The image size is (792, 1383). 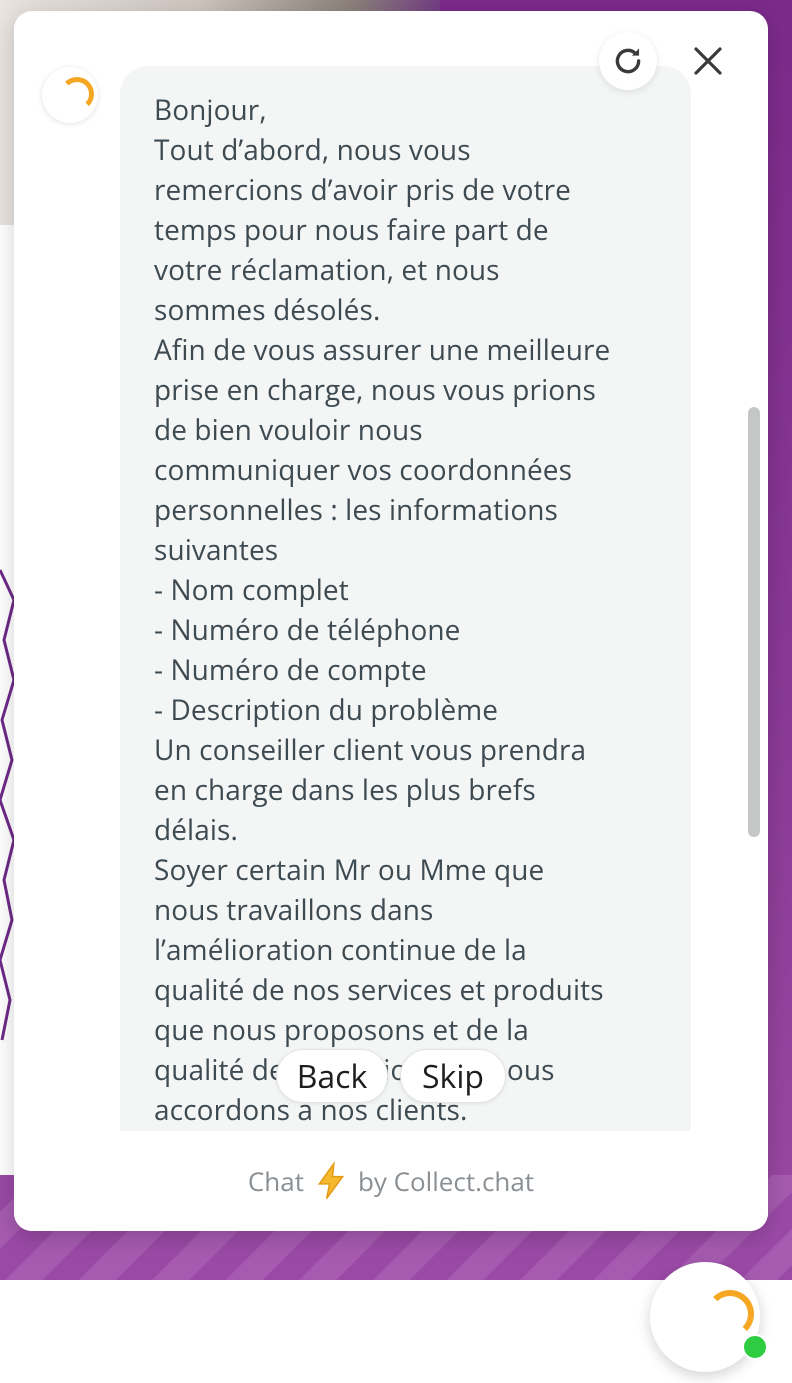 I want to click on bot-avatar, so click(x=70, y=95).